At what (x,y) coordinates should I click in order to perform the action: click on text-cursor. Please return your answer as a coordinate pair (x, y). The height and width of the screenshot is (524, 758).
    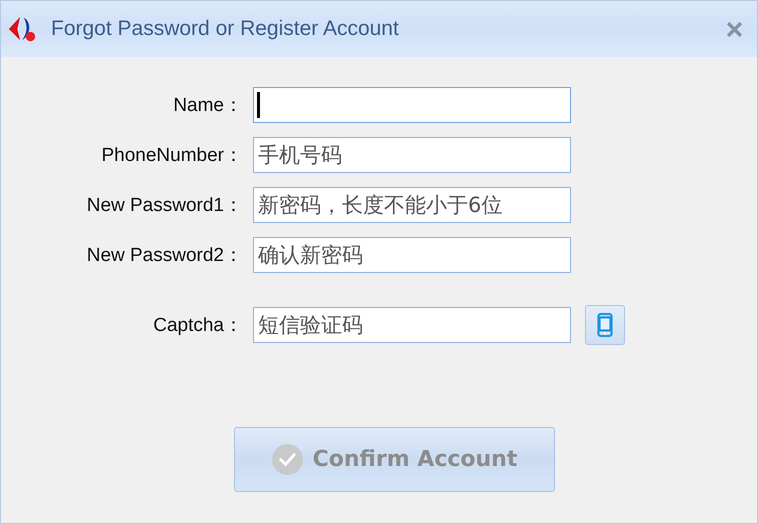
    Looking at the image, I should click on (258, 105).